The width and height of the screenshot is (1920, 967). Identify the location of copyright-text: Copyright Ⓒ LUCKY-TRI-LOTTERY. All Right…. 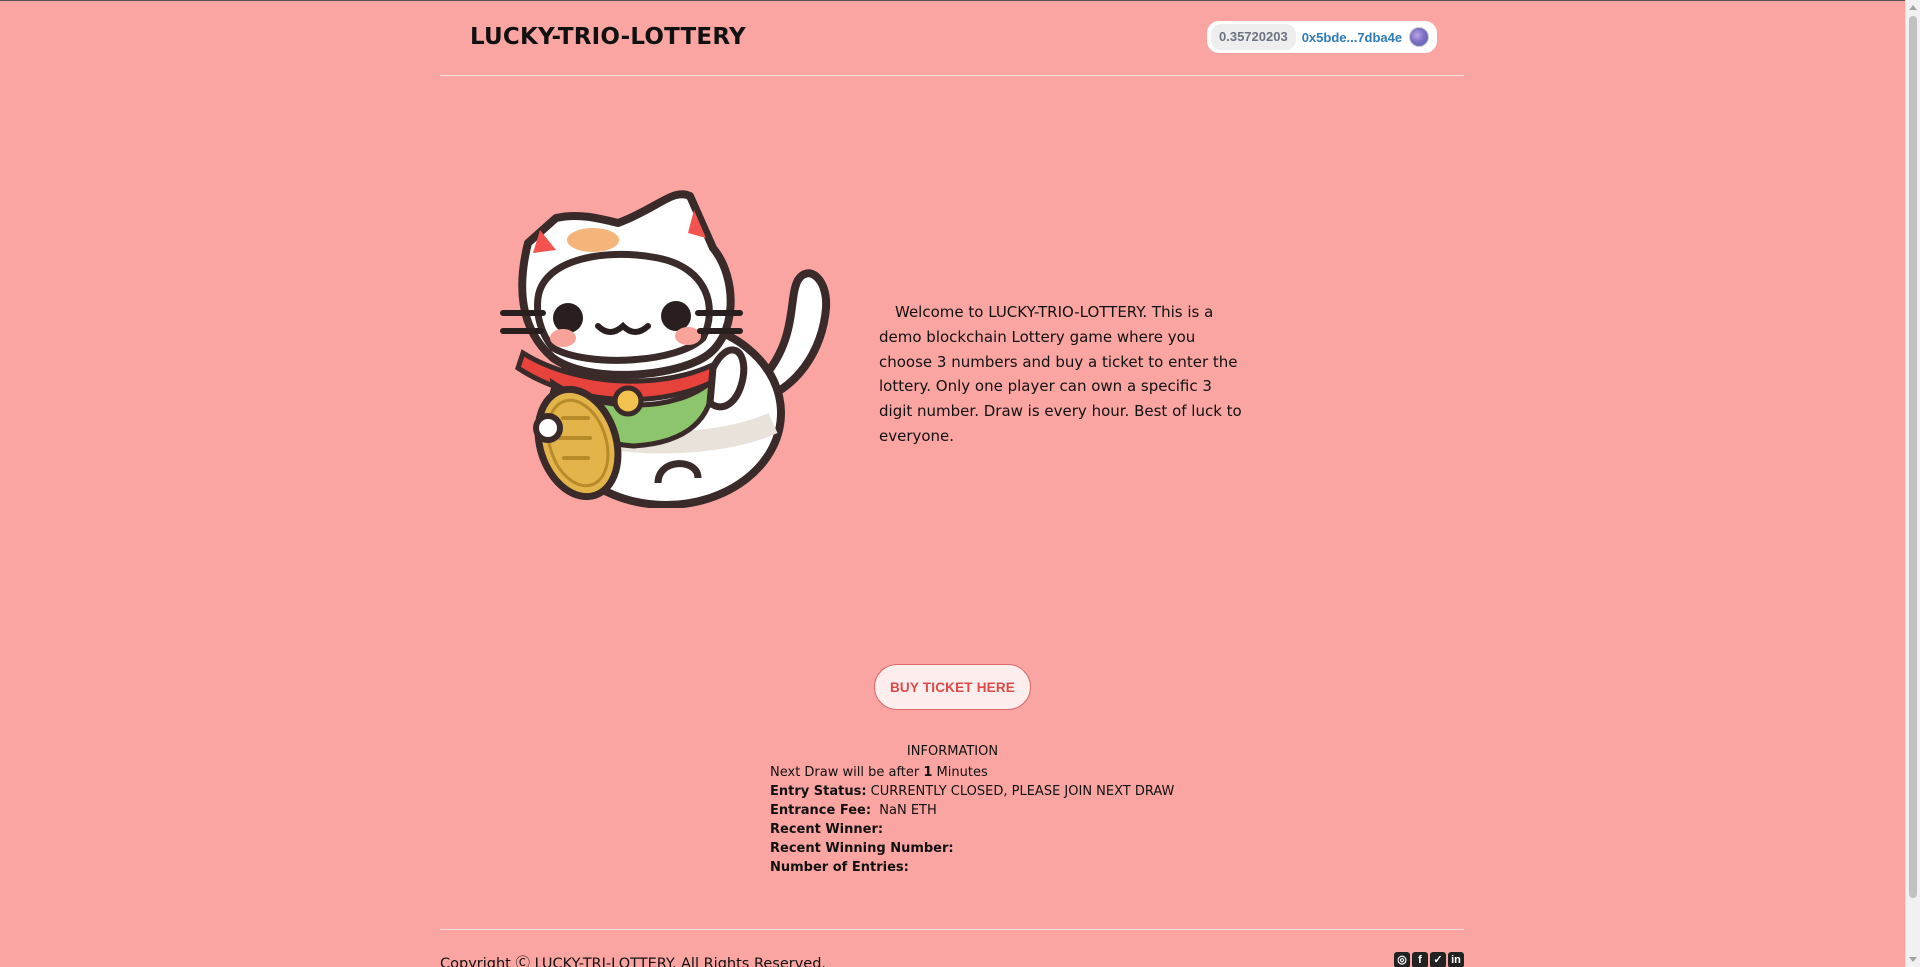
(633, 961).